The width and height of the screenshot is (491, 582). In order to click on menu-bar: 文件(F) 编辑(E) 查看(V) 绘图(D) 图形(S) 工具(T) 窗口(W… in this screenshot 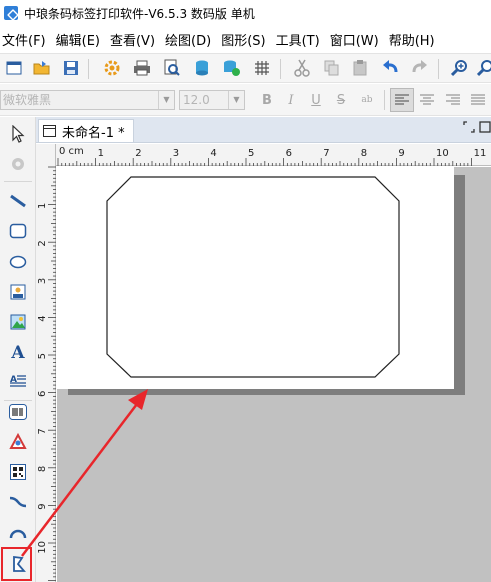, I will do `click(245, 39)`.